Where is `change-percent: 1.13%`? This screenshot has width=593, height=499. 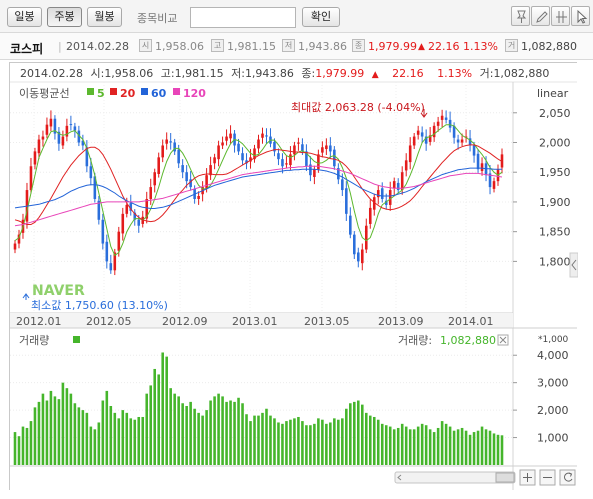 change-percent: 1.13% is located at coordinates (480, 46).